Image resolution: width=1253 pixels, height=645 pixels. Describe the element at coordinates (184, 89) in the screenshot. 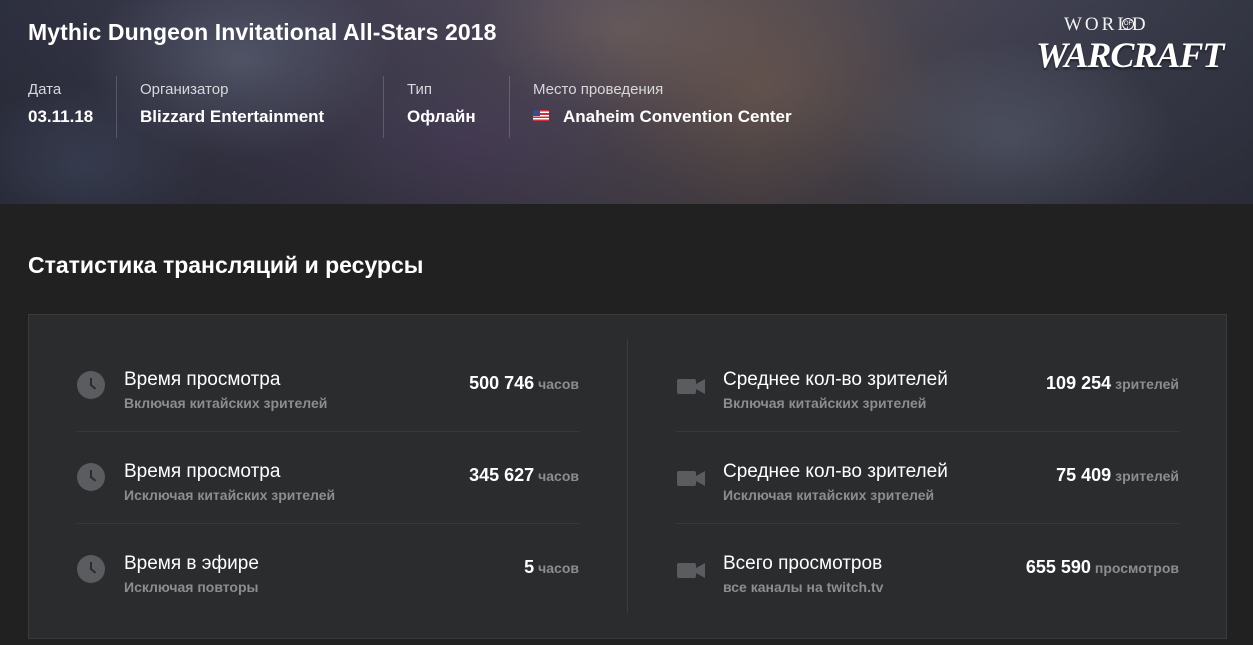

I see `meta-organizer-label: Организатор` at that location.